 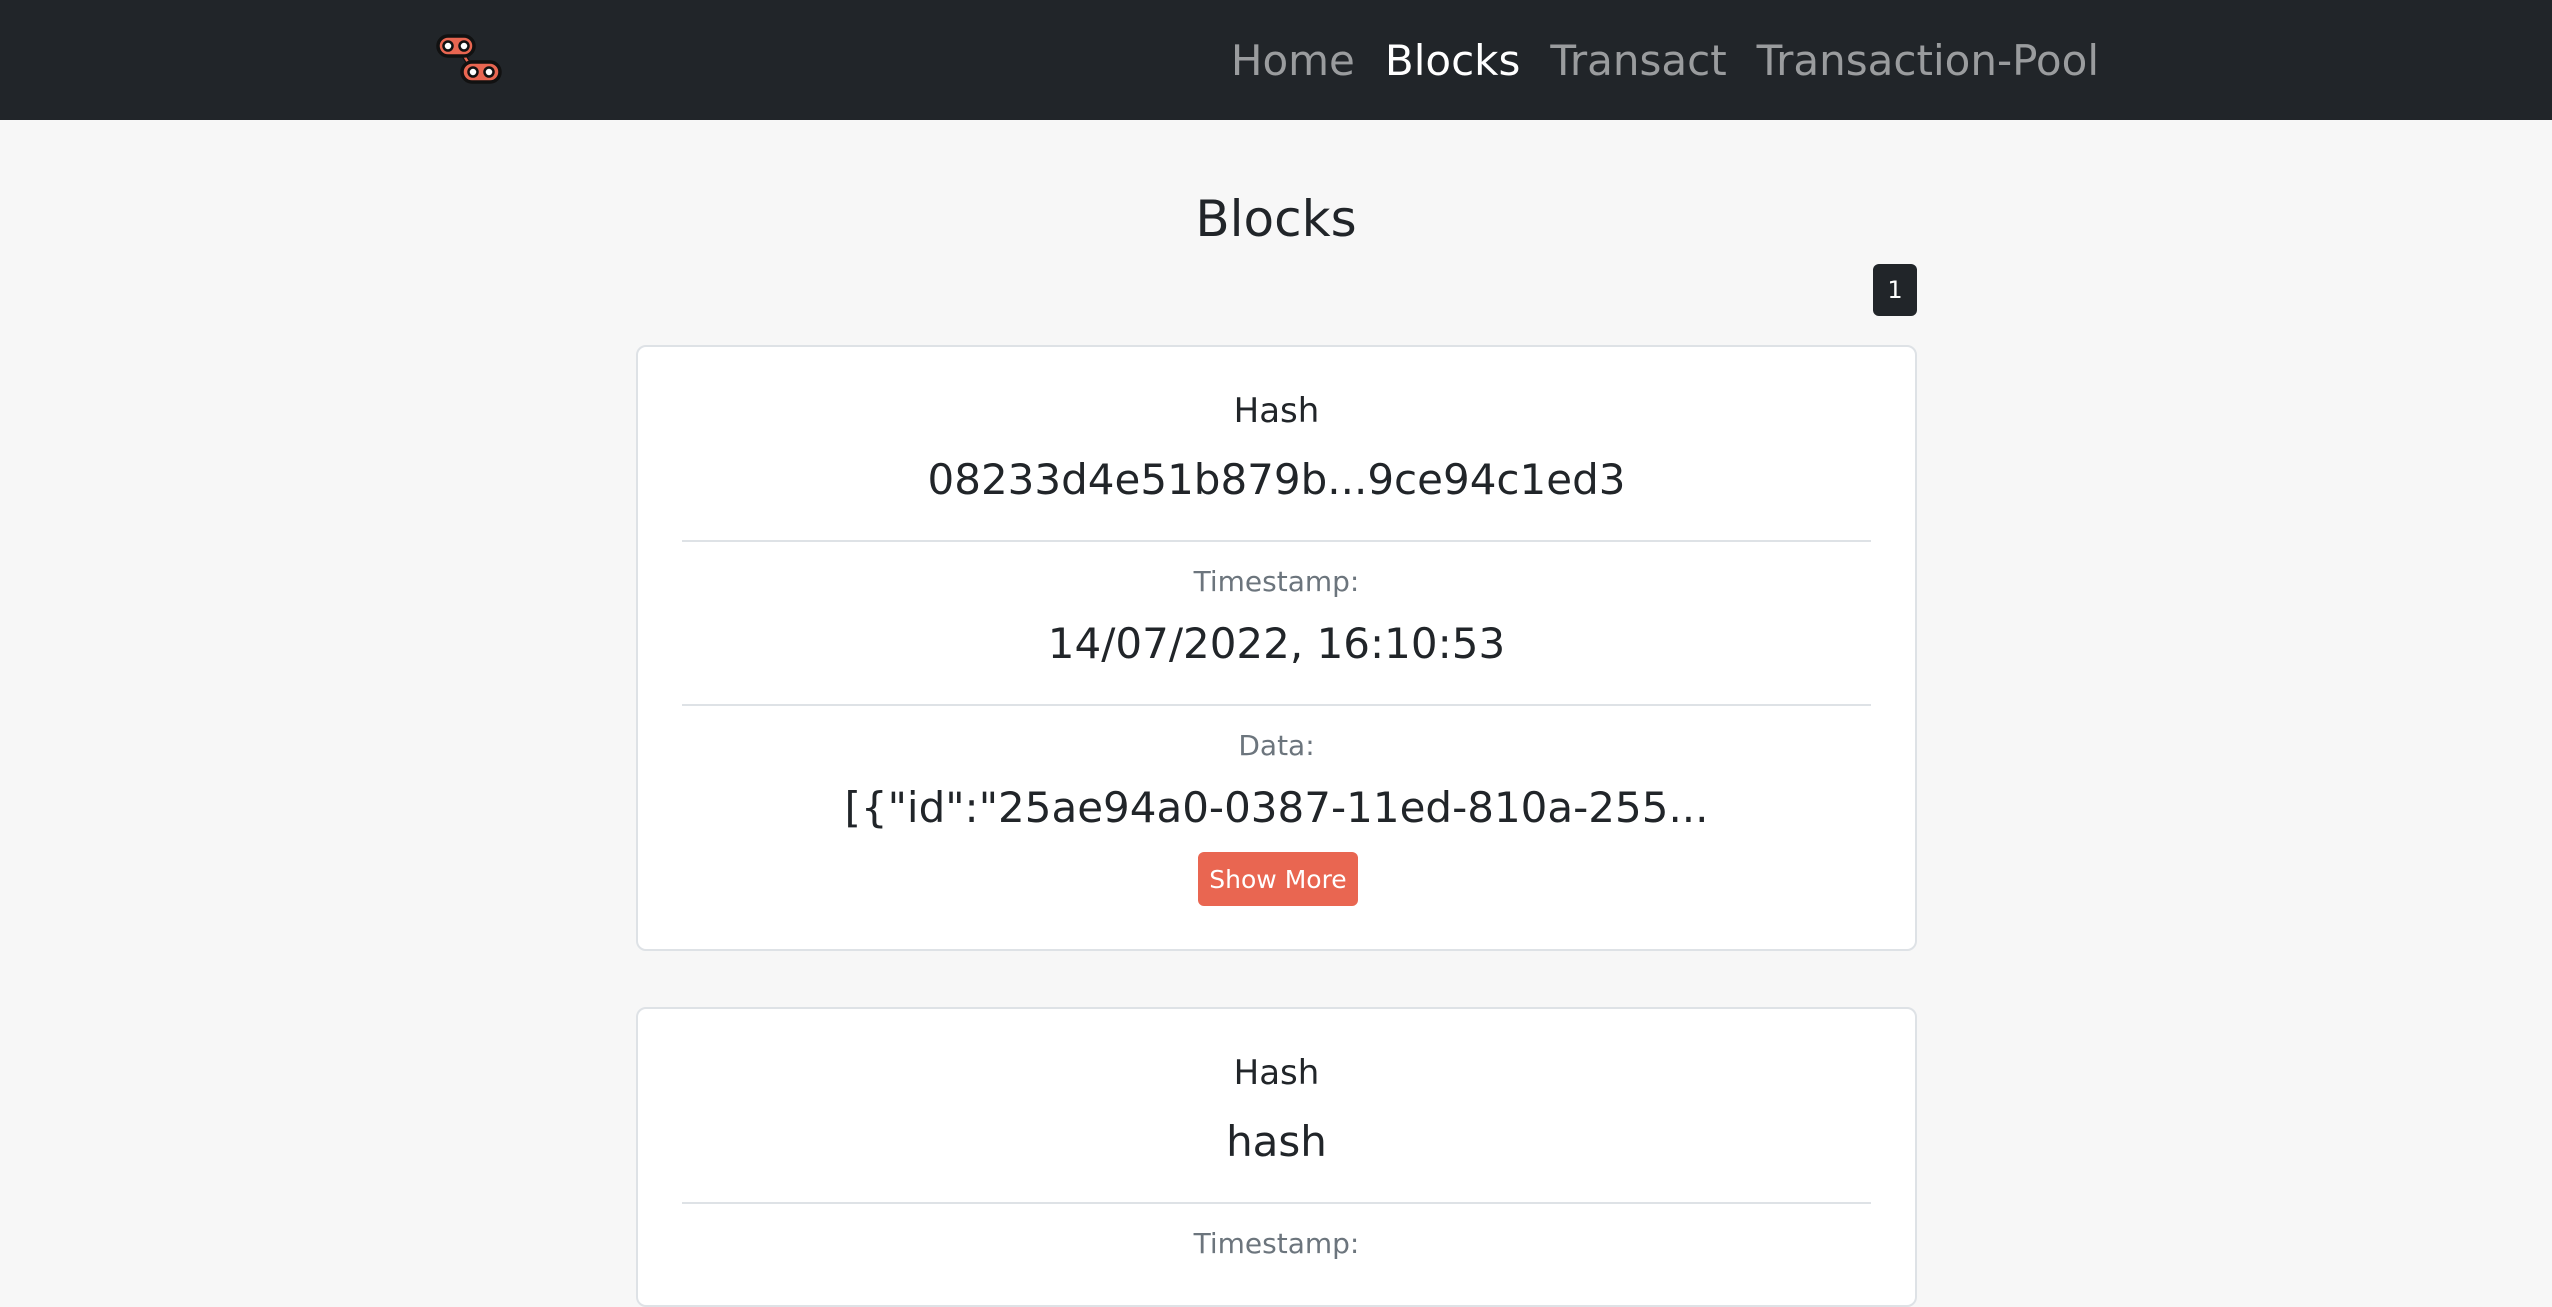 What do you see at coordinates (1276, 643) in the screenshot?
I see `timestamp-value: 14/07/2022, 16:10:53` at bounding box center [1276, 643].